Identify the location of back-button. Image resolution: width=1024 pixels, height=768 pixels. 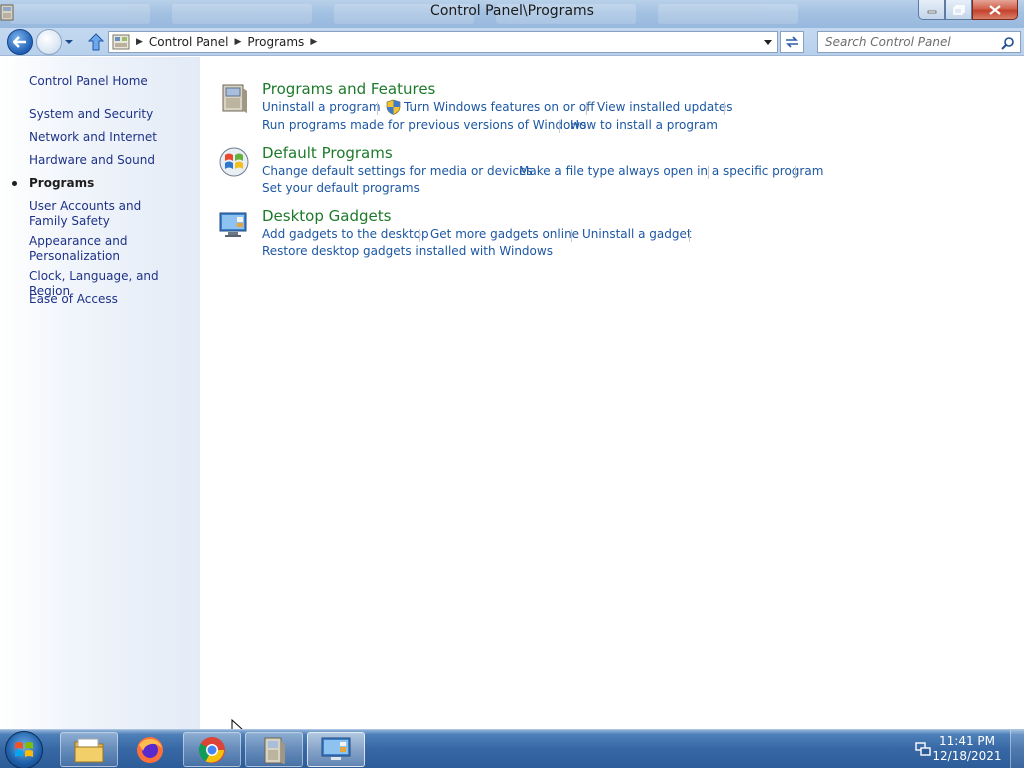
(20, 42).